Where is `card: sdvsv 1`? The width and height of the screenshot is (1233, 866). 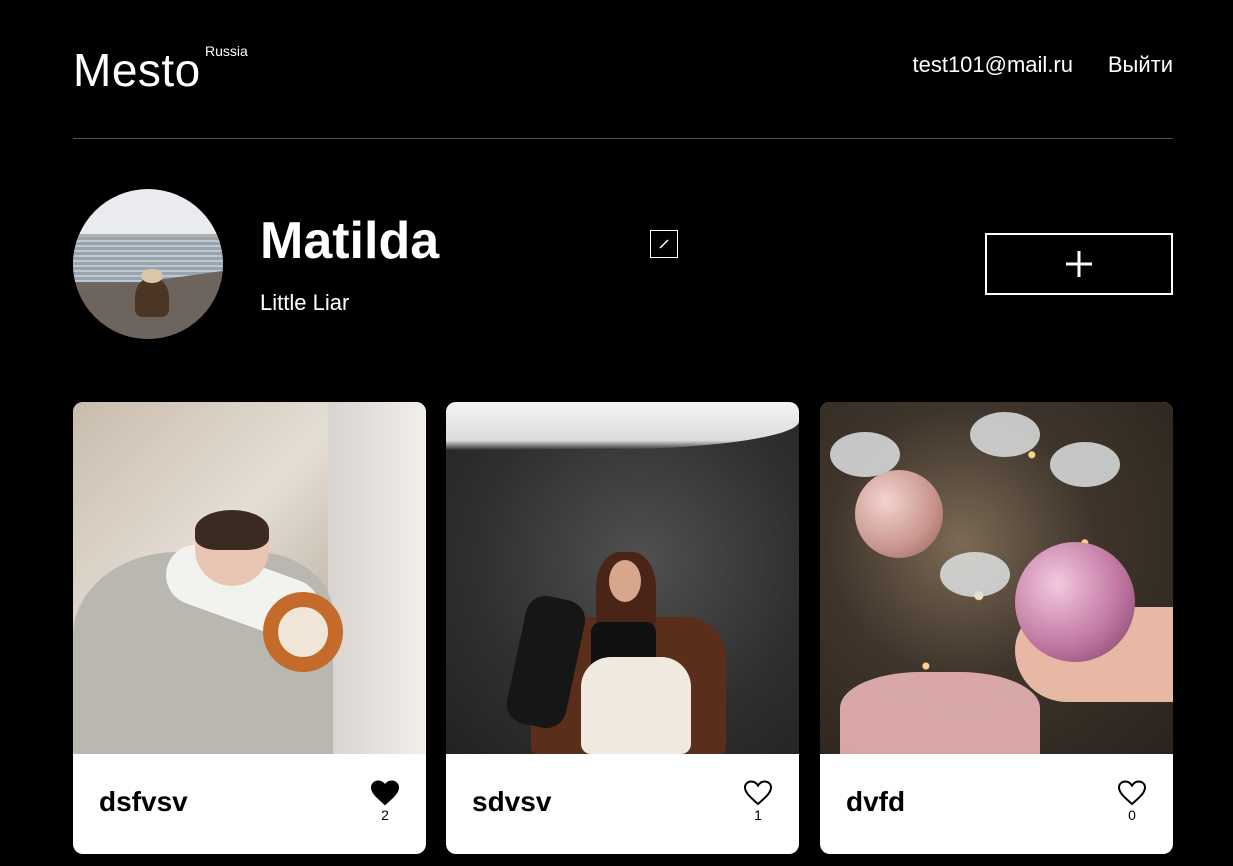 card: sdvsv 1 is located at coordinates (622, 628).